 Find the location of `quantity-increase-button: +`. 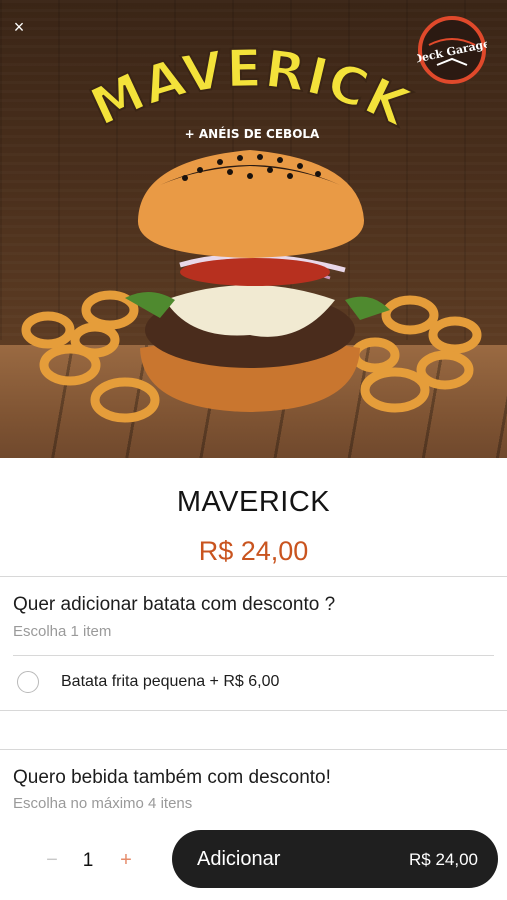

quantity-increase-button: + is located at coordinates (126, 860).